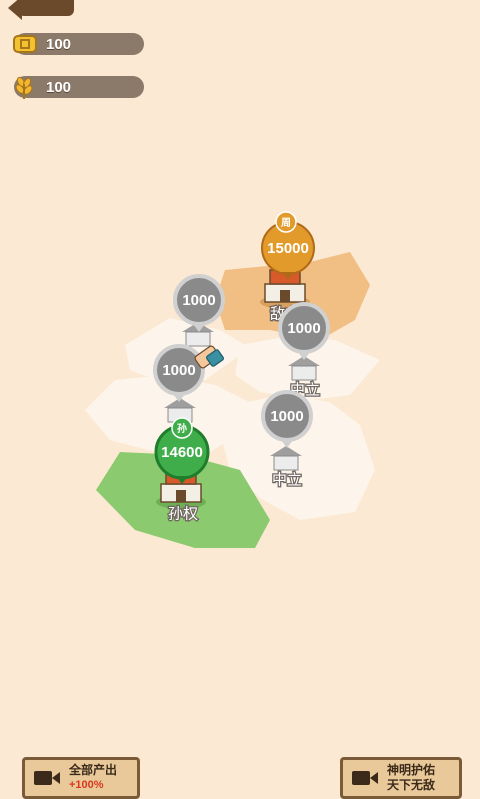  What do you see at coordinates (86, 785) in the screenshot?
I see `bonus-text: +100%` at bounding box center [86, 785].